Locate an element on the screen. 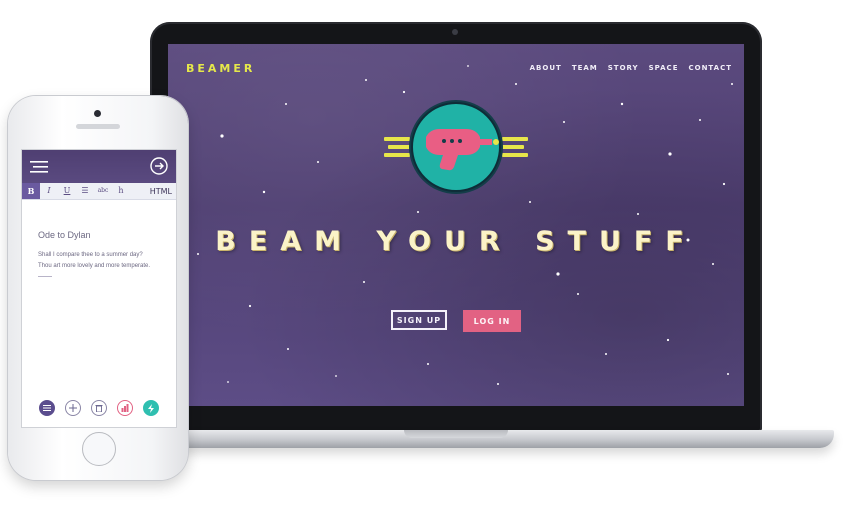 This screenshot has width=855, height=505. heading-button: h is located at coordinates (121, 191).